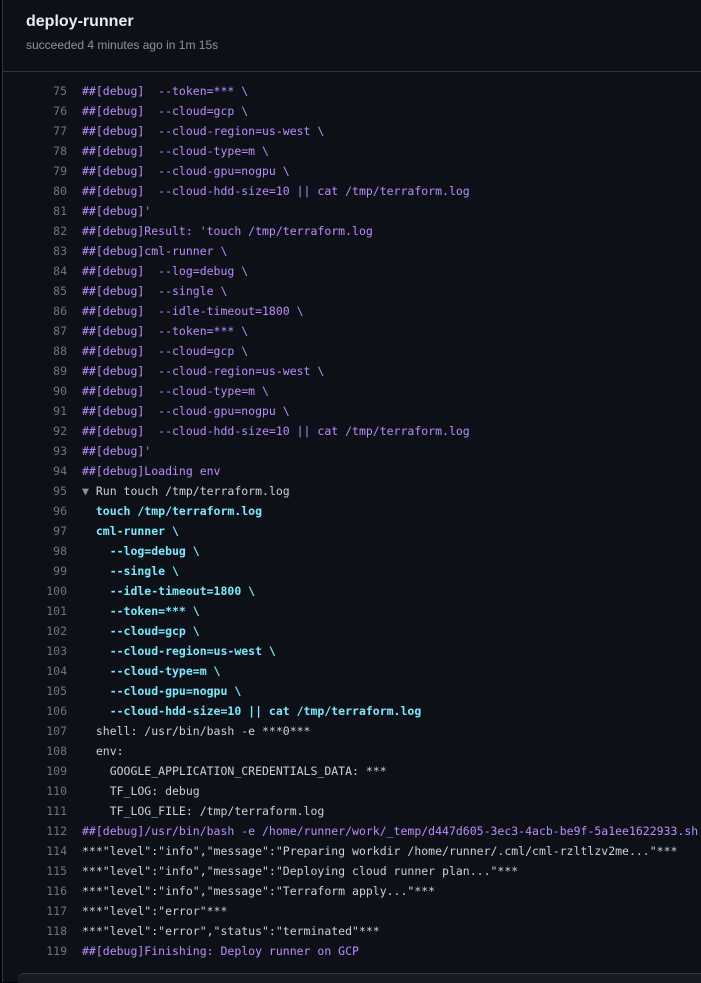  What do you see at coordinates (352, 311) in the screenshot?
I see `log-line: 86 ##[debug] --idle-timeout=1800 \` at bounding box center [352, 311].